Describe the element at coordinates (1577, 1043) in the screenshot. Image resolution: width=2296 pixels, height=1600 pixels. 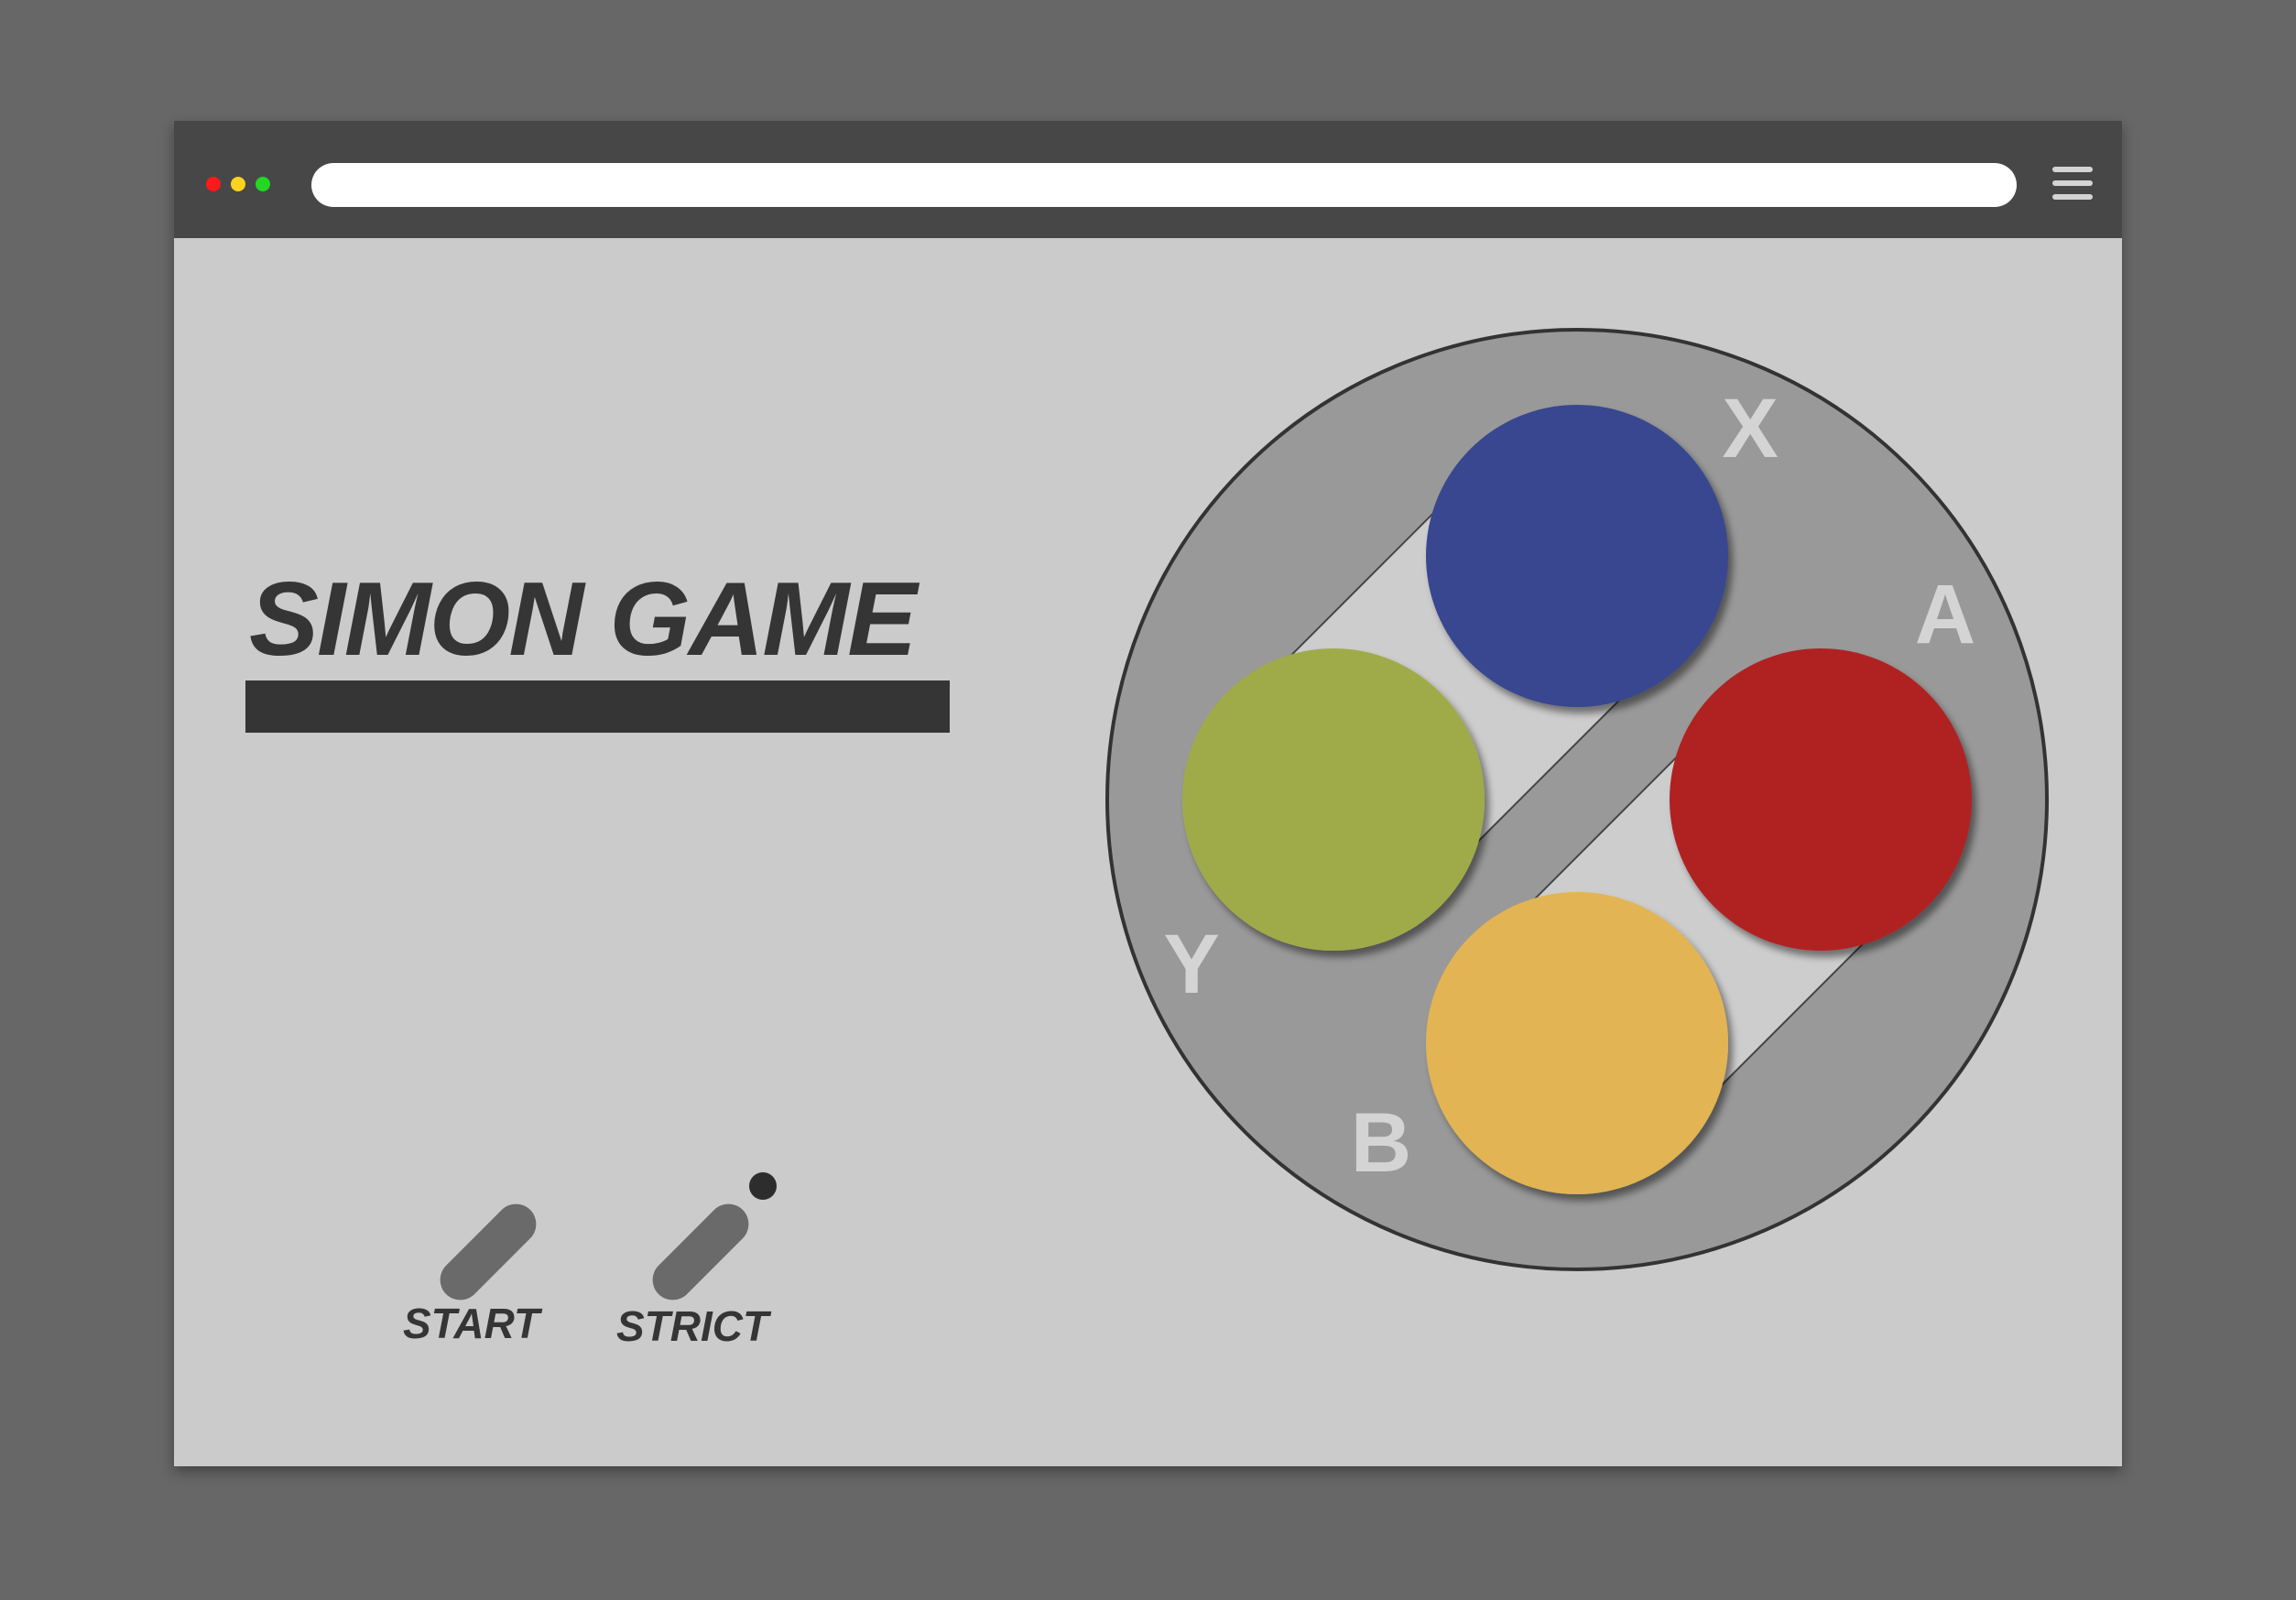
I see `b-button` at that location.